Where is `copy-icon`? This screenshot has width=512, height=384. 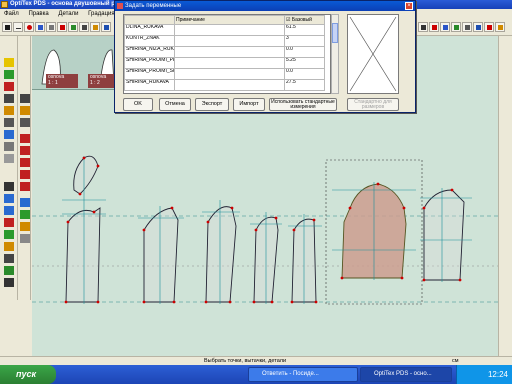
copy-icon is located at coordinates (9, 210).